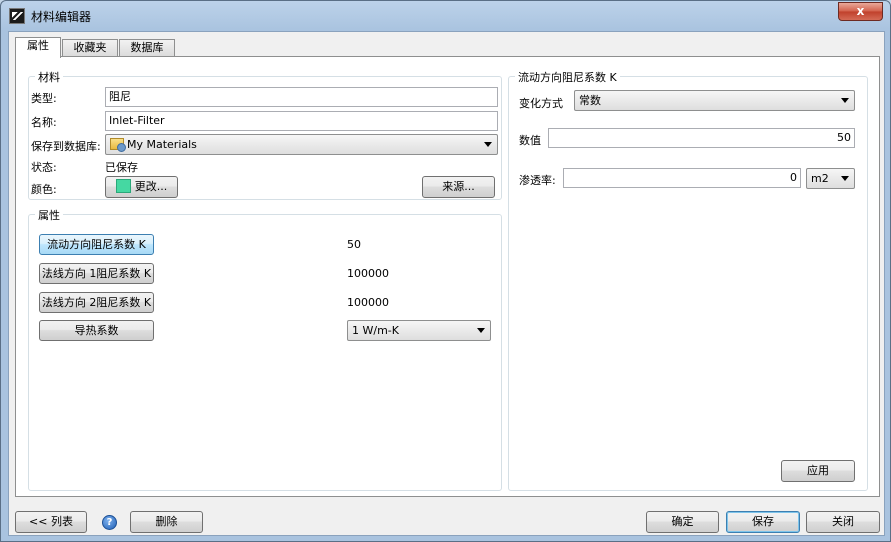  What do you see at coordinates (51, 522) in the screenshot?
I see `back-to-list-button: << 列表` at bounding box center [51, 522].